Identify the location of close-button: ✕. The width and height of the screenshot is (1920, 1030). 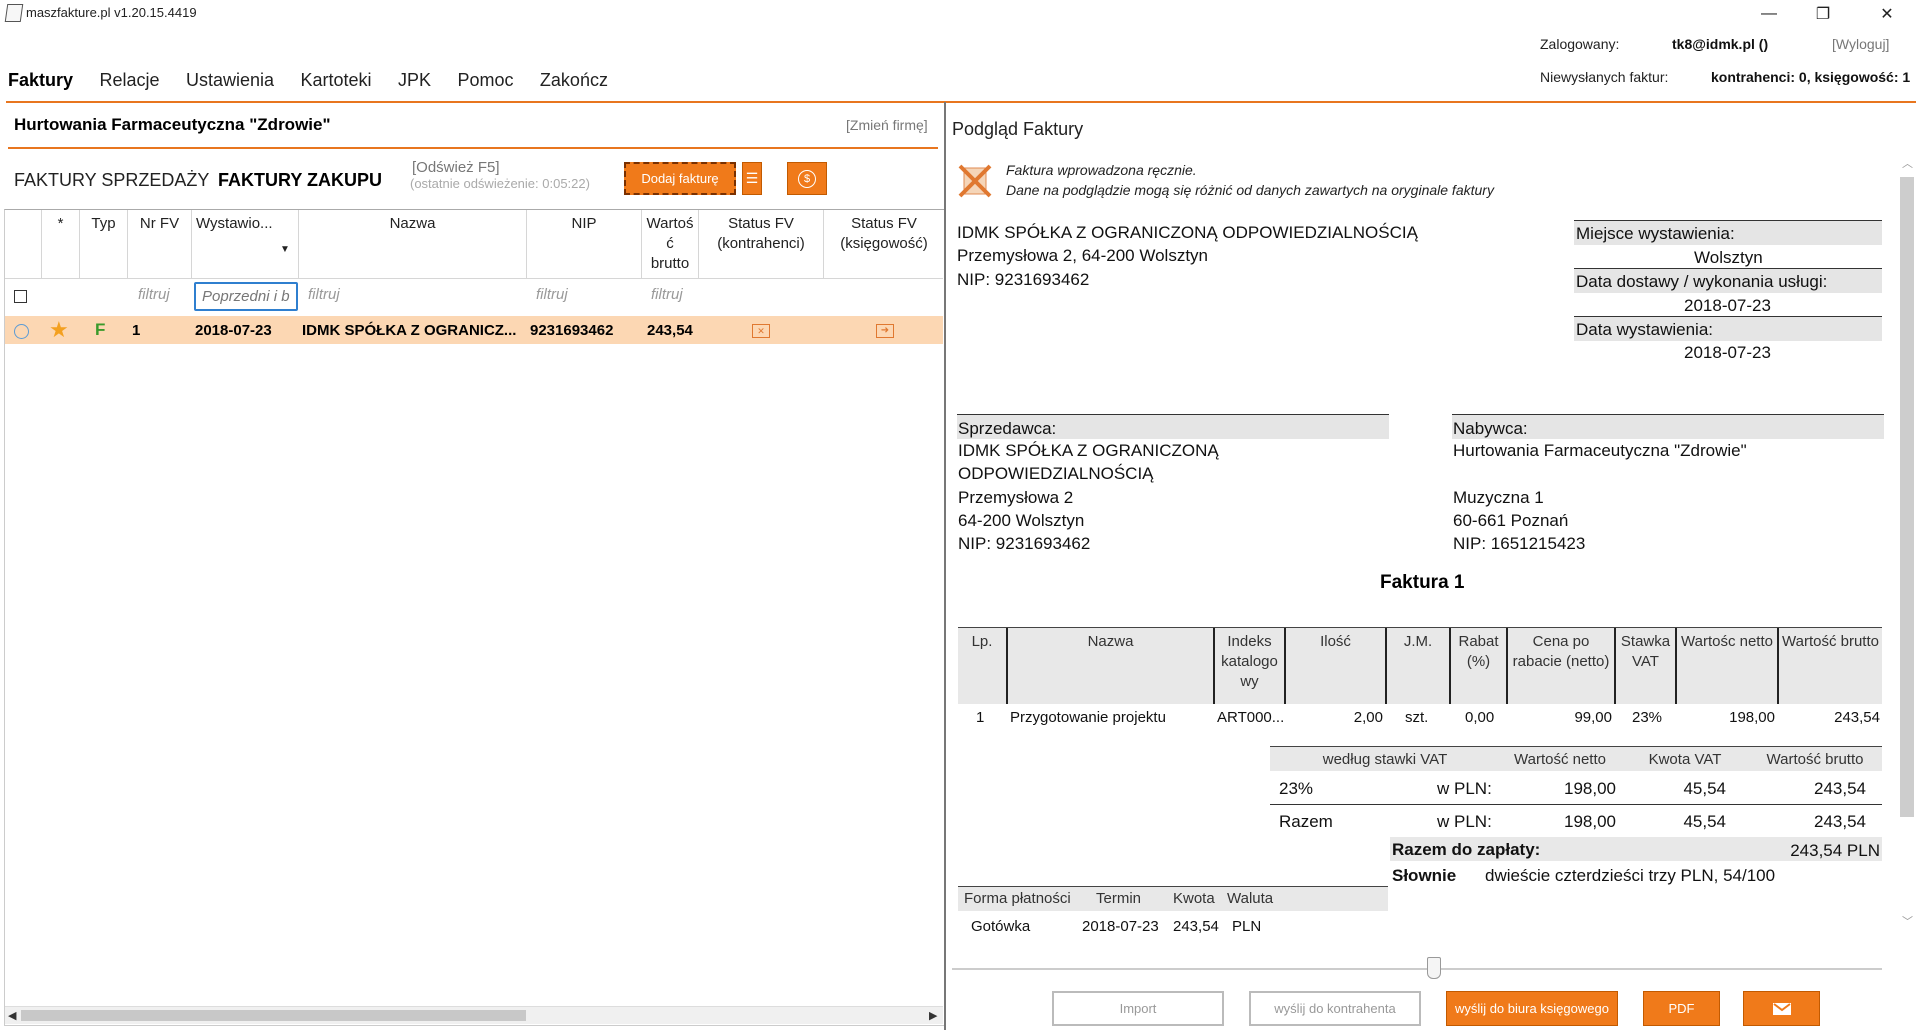
(1887, 14).